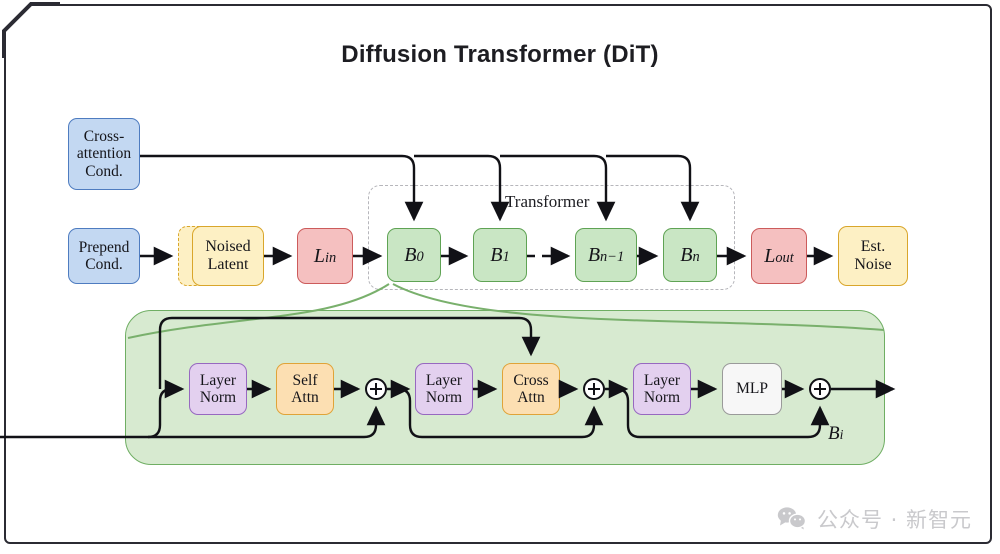 This screenshot has width=1000, height=554. I want to click on layer-norm-2-line1: Layer, so click(444, 380).